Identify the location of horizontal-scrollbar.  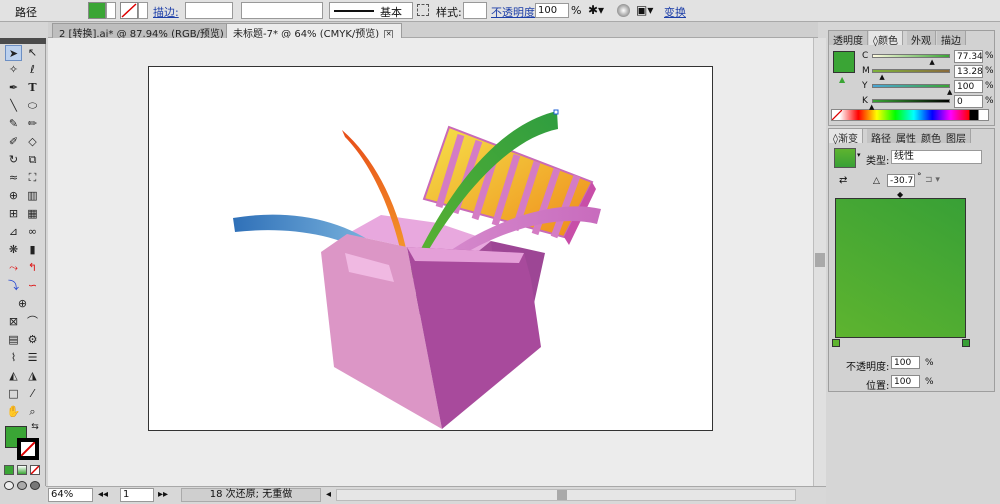
(566, 495).